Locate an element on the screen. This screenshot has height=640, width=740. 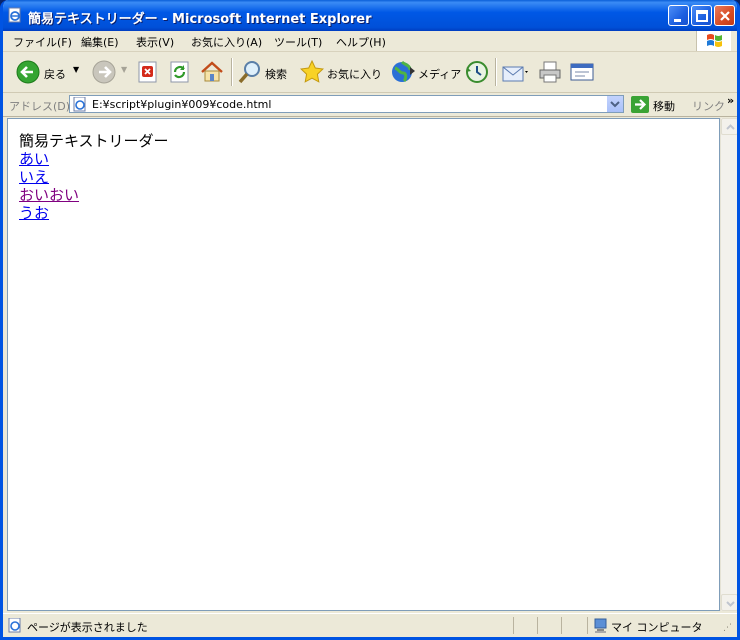
chevron-right-icon: » is located at coordinates (730, 100).